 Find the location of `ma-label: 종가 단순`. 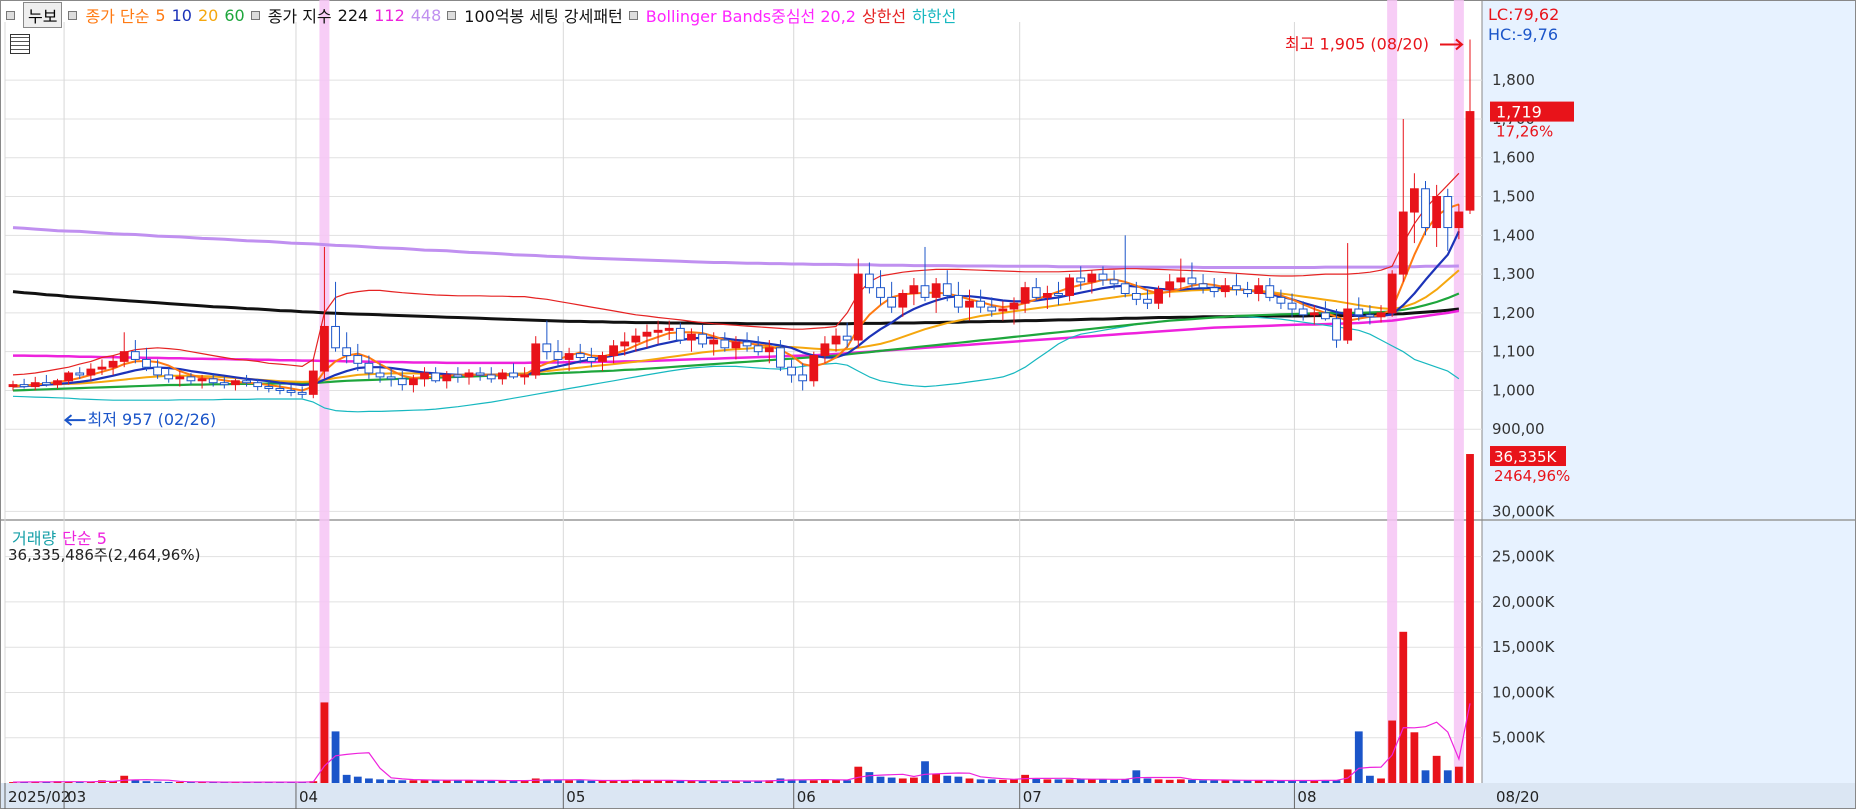

ma-label: 종가 단순 is located at coordinates (117, 15).